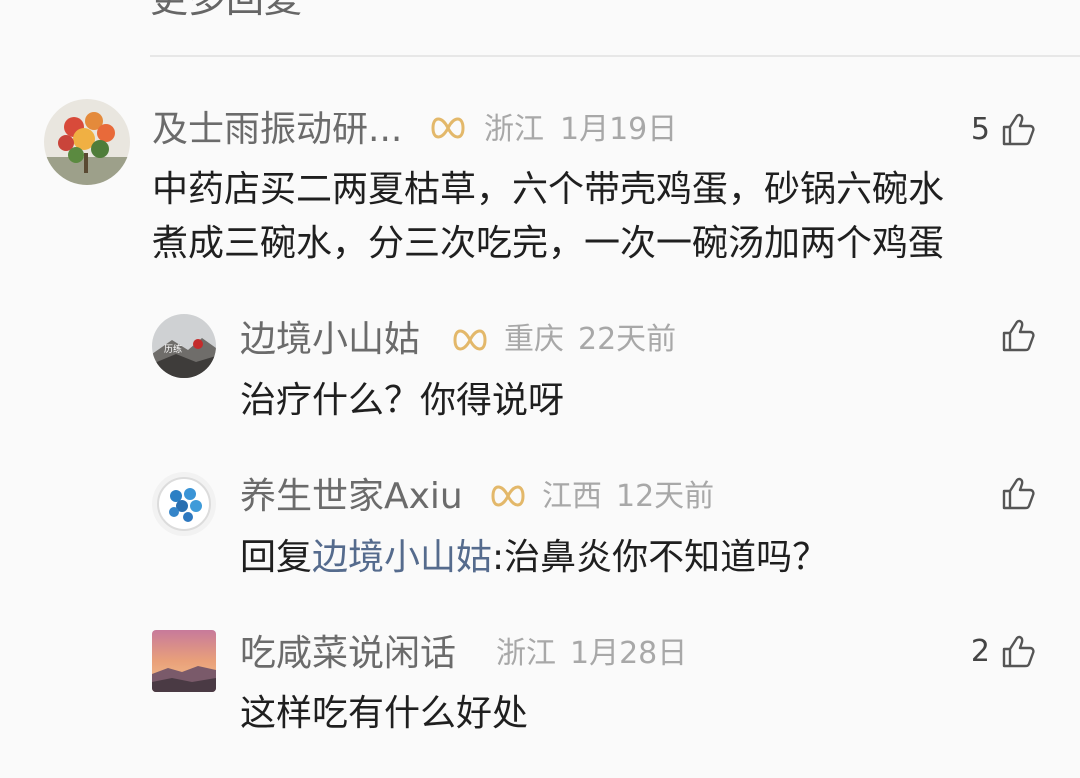 The height and width of the screenshot is (778, 1080). I want to click on username: 养生世家Axiu, so click(351, 497).